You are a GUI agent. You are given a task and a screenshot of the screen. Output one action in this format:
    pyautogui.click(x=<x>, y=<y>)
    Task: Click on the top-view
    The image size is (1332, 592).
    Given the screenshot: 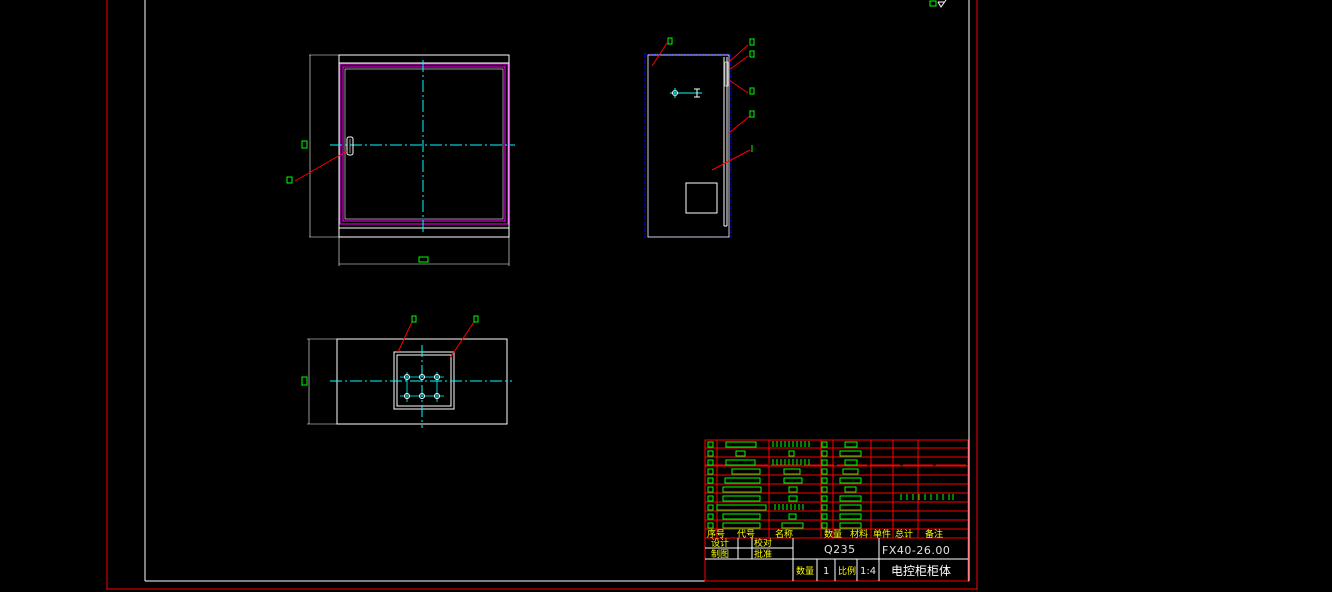 What is the action you would take?
    pyautogui.click(x=406, y=371)
    